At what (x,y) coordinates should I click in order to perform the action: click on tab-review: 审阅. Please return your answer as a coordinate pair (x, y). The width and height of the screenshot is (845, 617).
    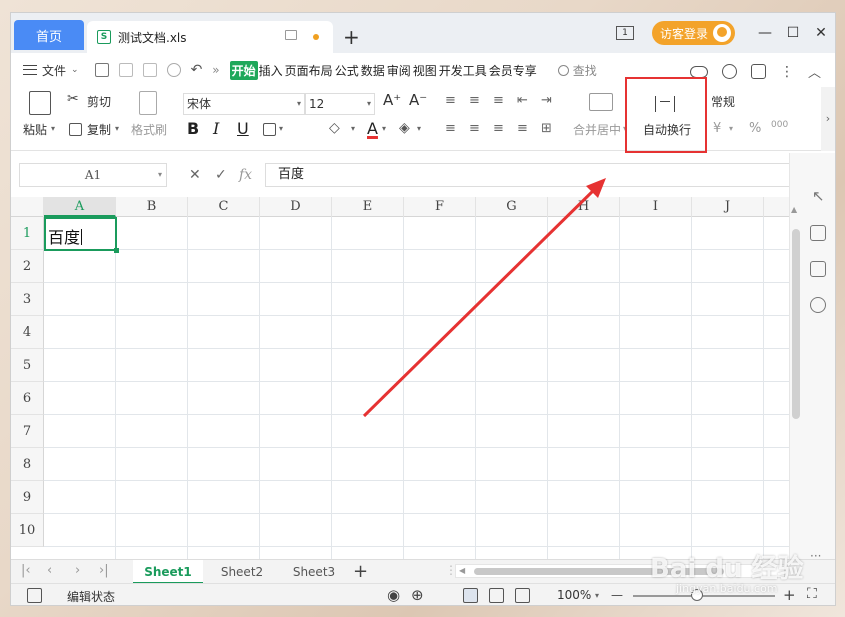
    Looking at the image, I should click on (399, 70).